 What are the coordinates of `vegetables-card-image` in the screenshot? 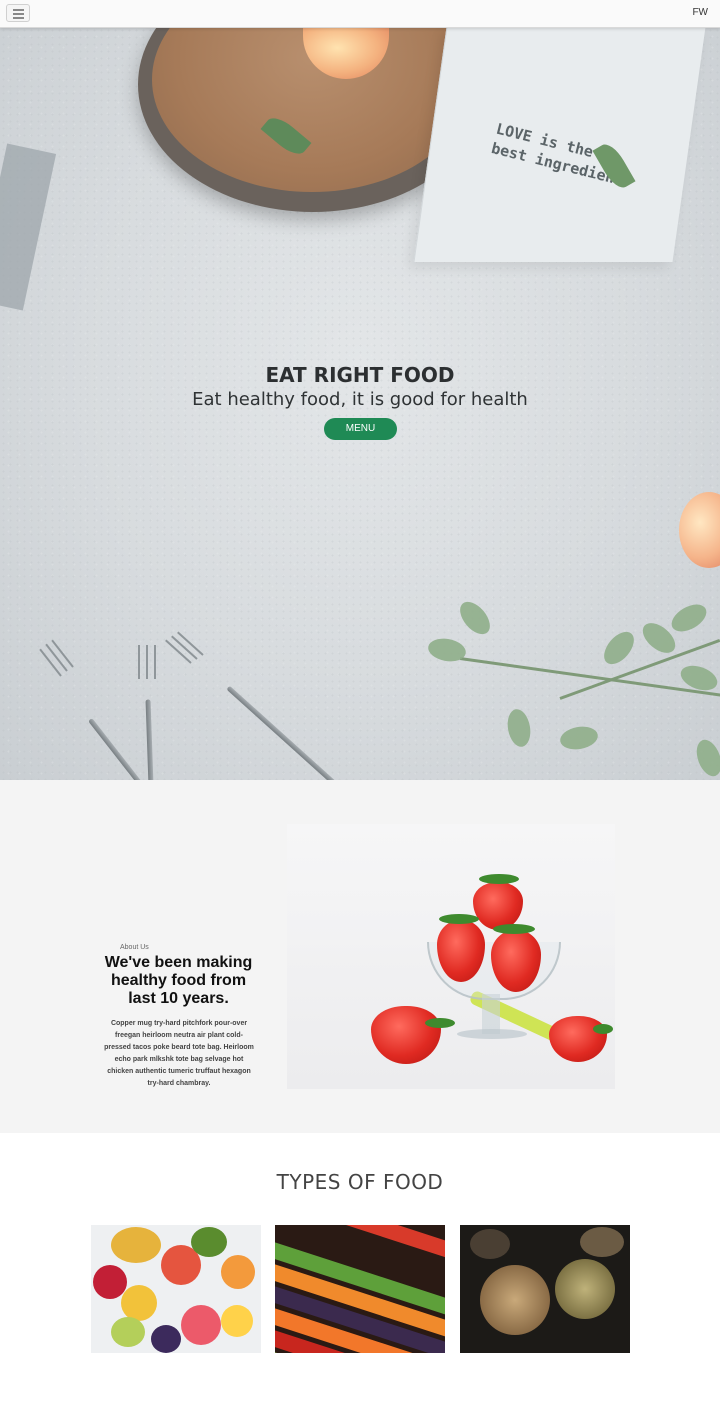 It's located at (360, 1289).